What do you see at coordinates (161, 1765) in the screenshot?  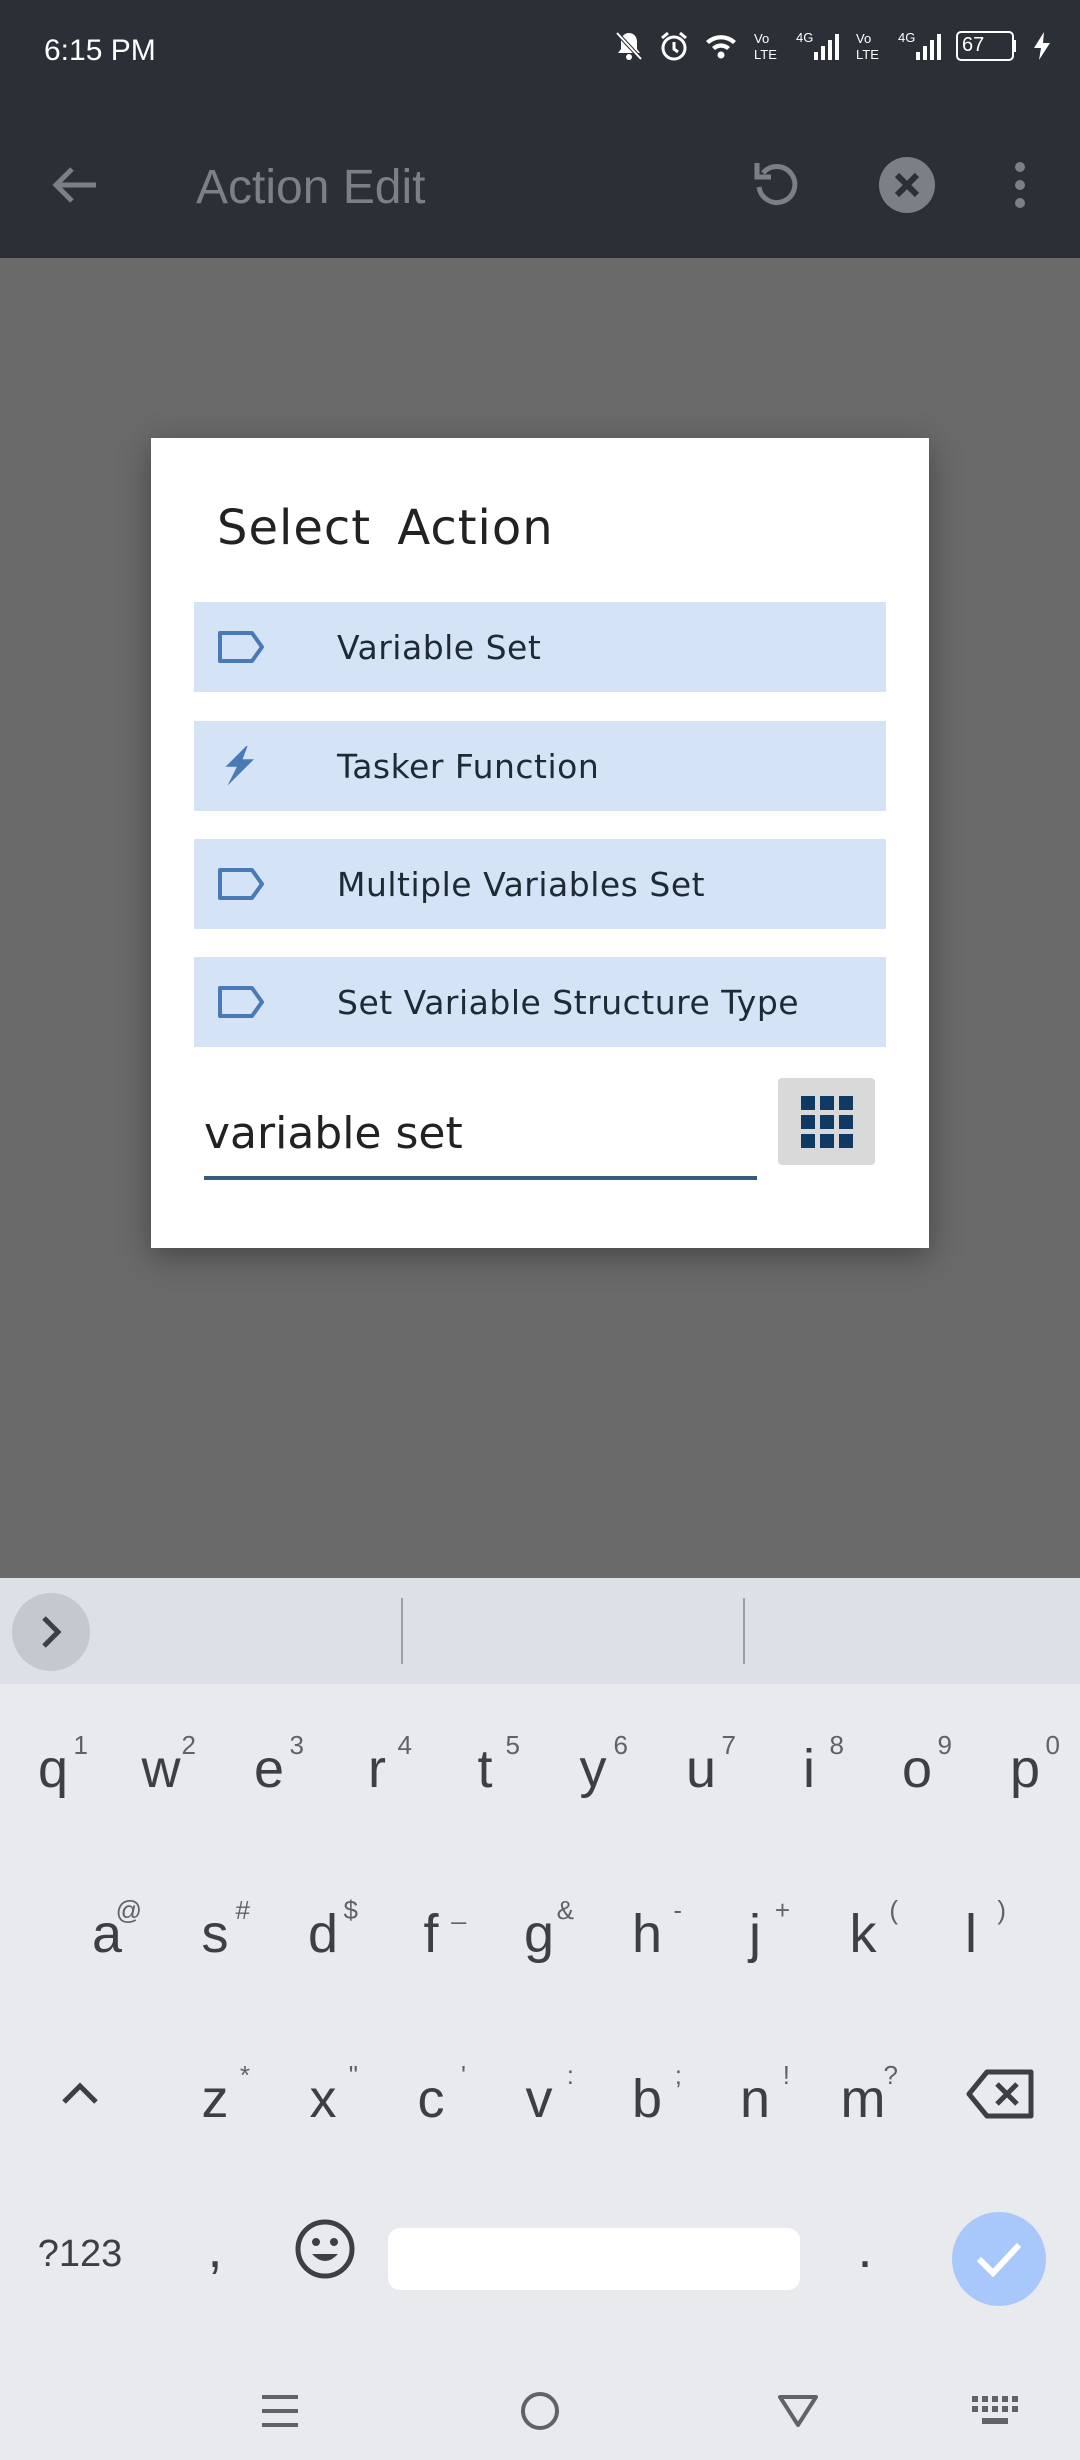 I see `key-w: 2w` at bounding box center [161, 1765].